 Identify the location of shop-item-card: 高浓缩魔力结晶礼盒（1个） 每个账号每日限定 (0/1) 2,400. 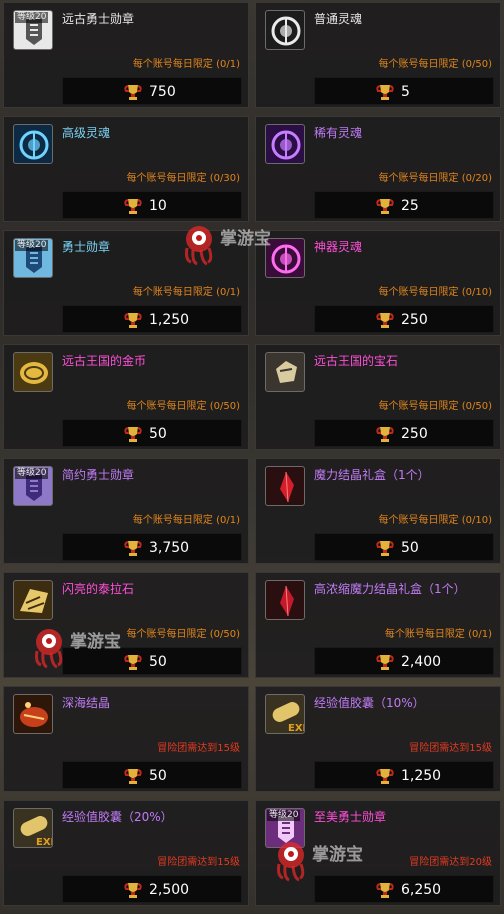
(378, 625).